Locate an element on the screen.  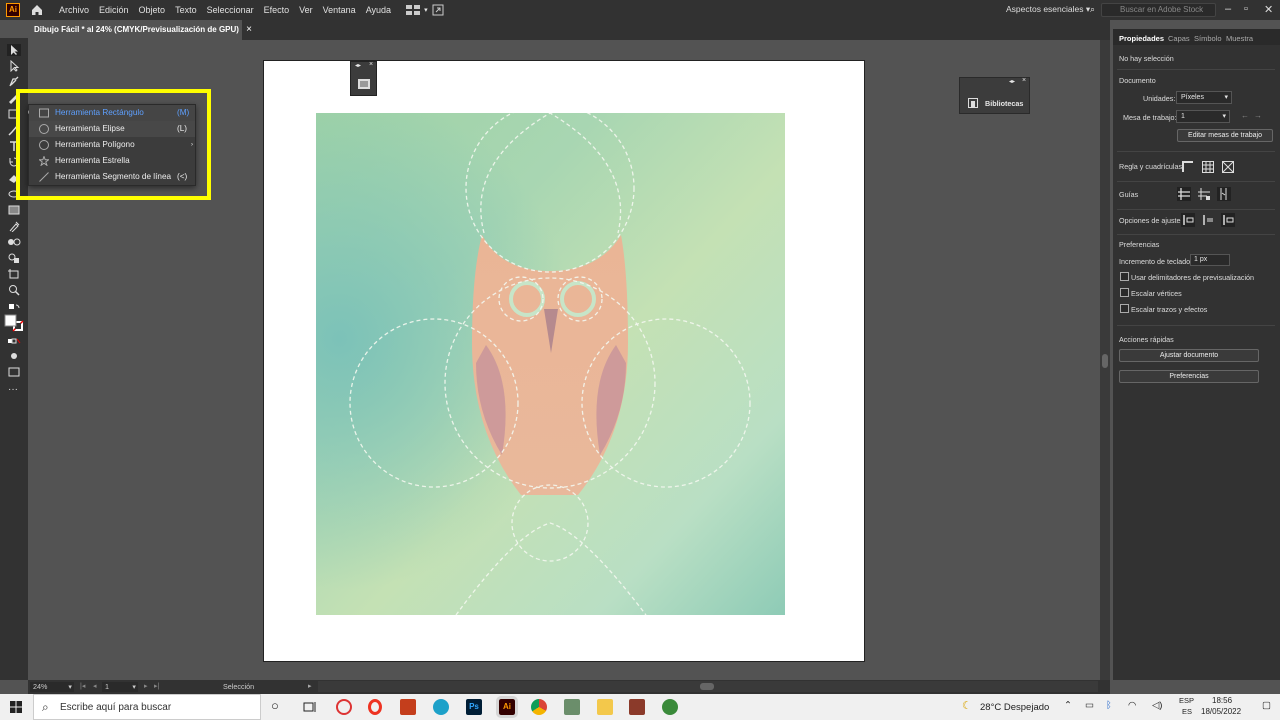
last-artboard-icon: ▸| is located at coordinates (156, 685).